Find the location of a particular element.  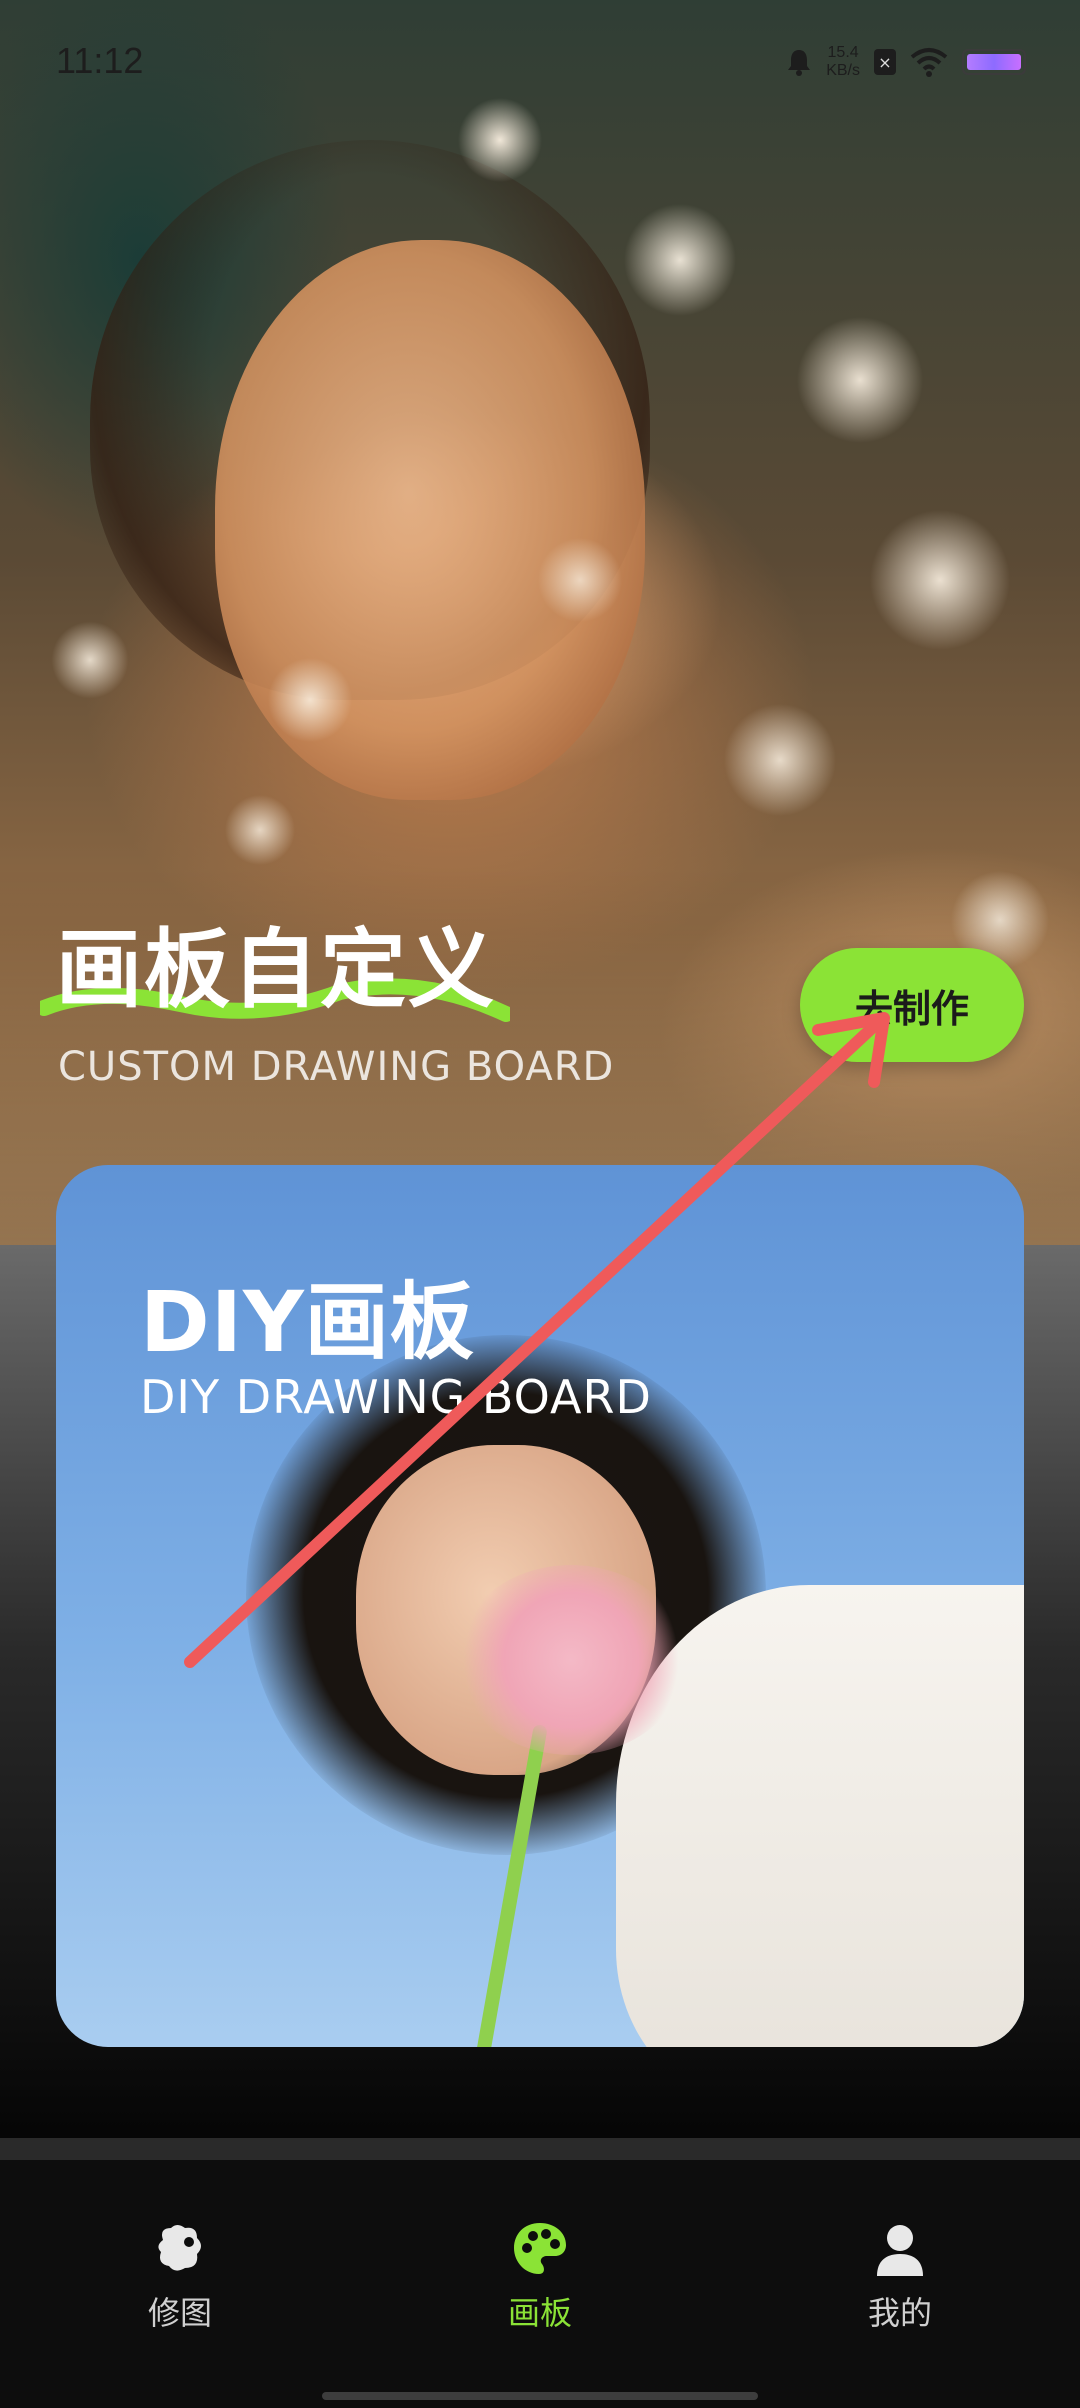

hero-title: 画板自定义 is located at coordinates (276, 970).